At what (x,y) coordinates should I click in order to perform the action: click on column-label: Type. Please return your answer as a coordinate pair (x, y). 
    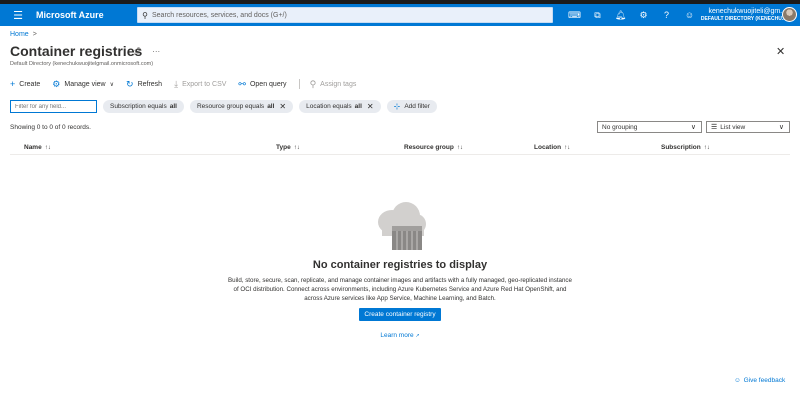
    Looking at the image, I should click on (283, 147).